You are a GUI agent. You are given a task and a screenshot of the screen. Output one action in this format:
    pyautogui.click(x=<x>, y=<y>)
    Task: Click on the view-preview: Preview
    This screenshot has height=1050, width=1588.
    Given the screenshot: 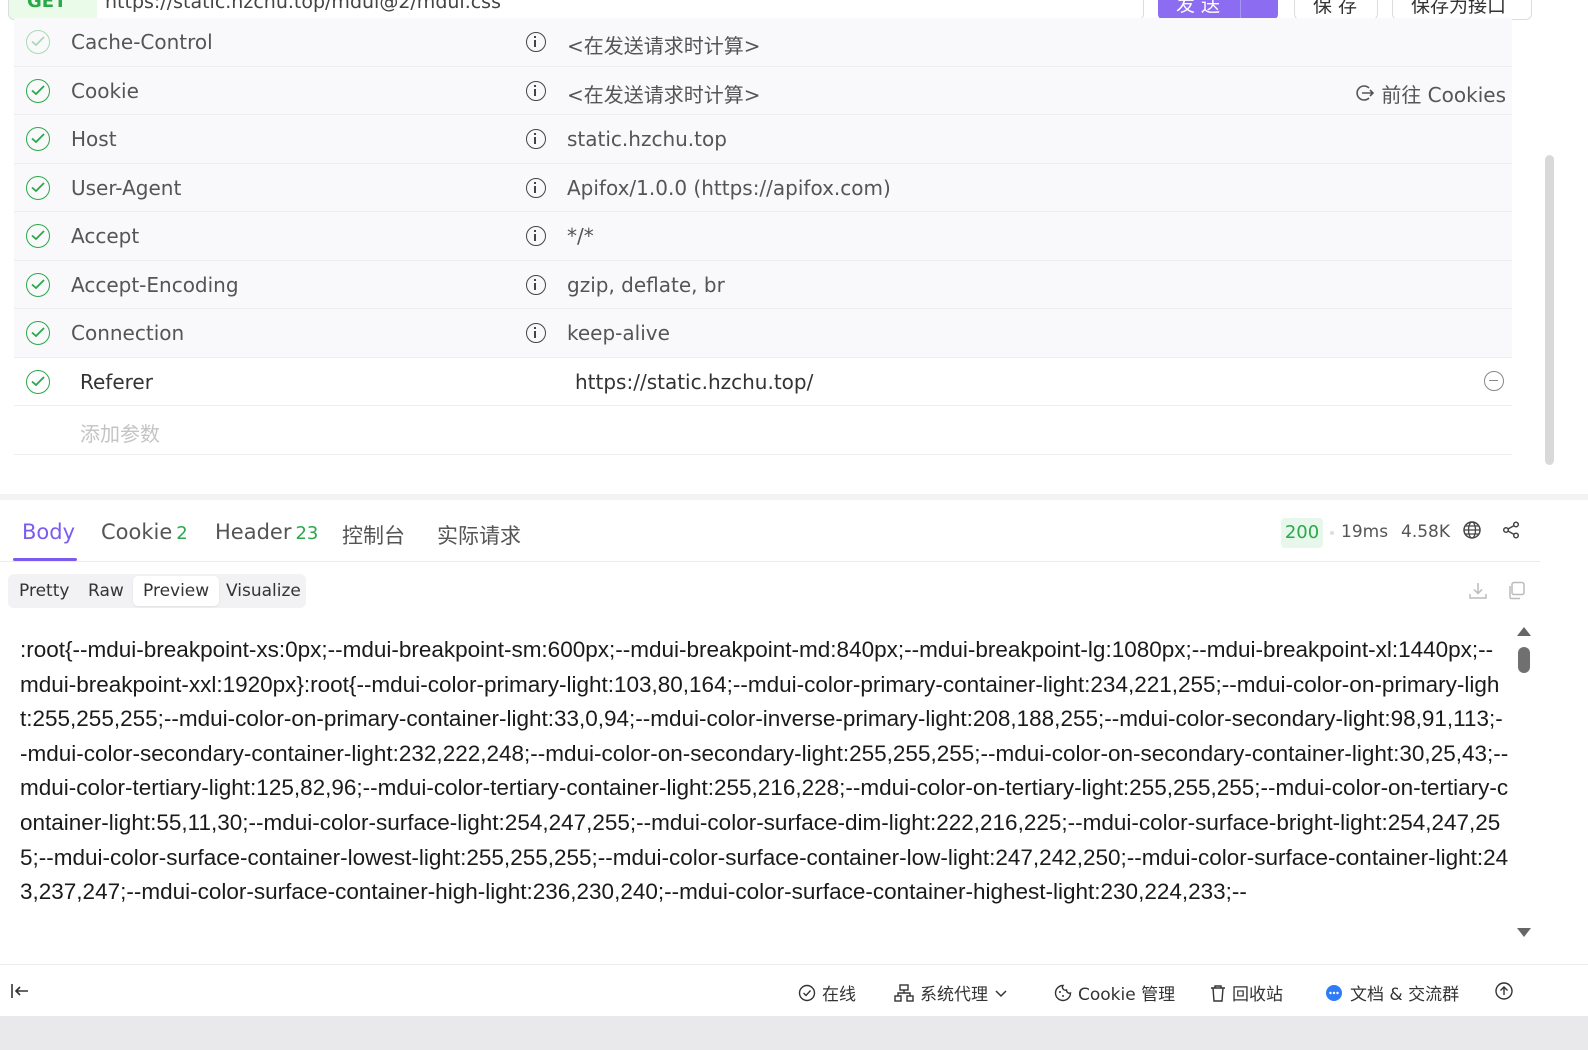 What is the action you would take?
    pyautogui.click(x=176, y=591)
    